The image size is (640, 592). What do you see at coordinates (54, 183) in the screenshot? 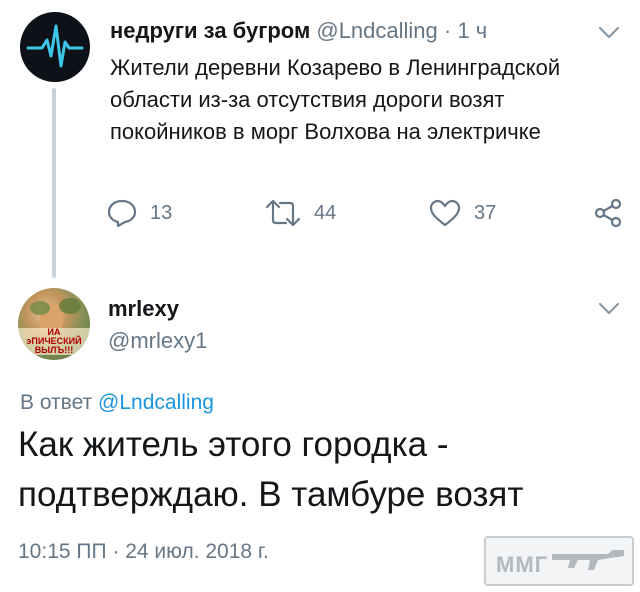
I see `thread-connector-line` at bounding box center [54, 183].